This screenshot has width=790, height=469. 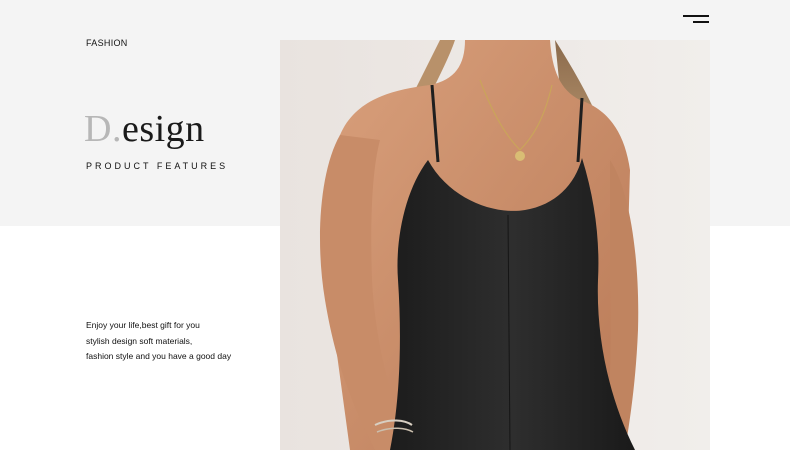 I want to click on hero-title: D.esign, so click(x=144, y=129).